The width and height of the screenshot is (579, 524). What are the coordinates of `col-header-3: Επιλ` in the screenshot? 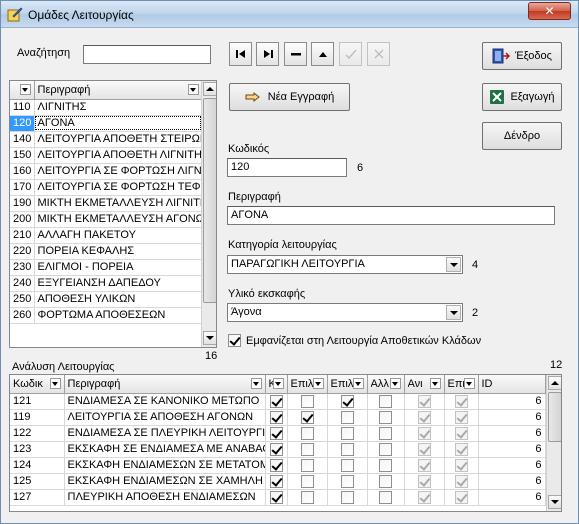 It's located at (307, 384).